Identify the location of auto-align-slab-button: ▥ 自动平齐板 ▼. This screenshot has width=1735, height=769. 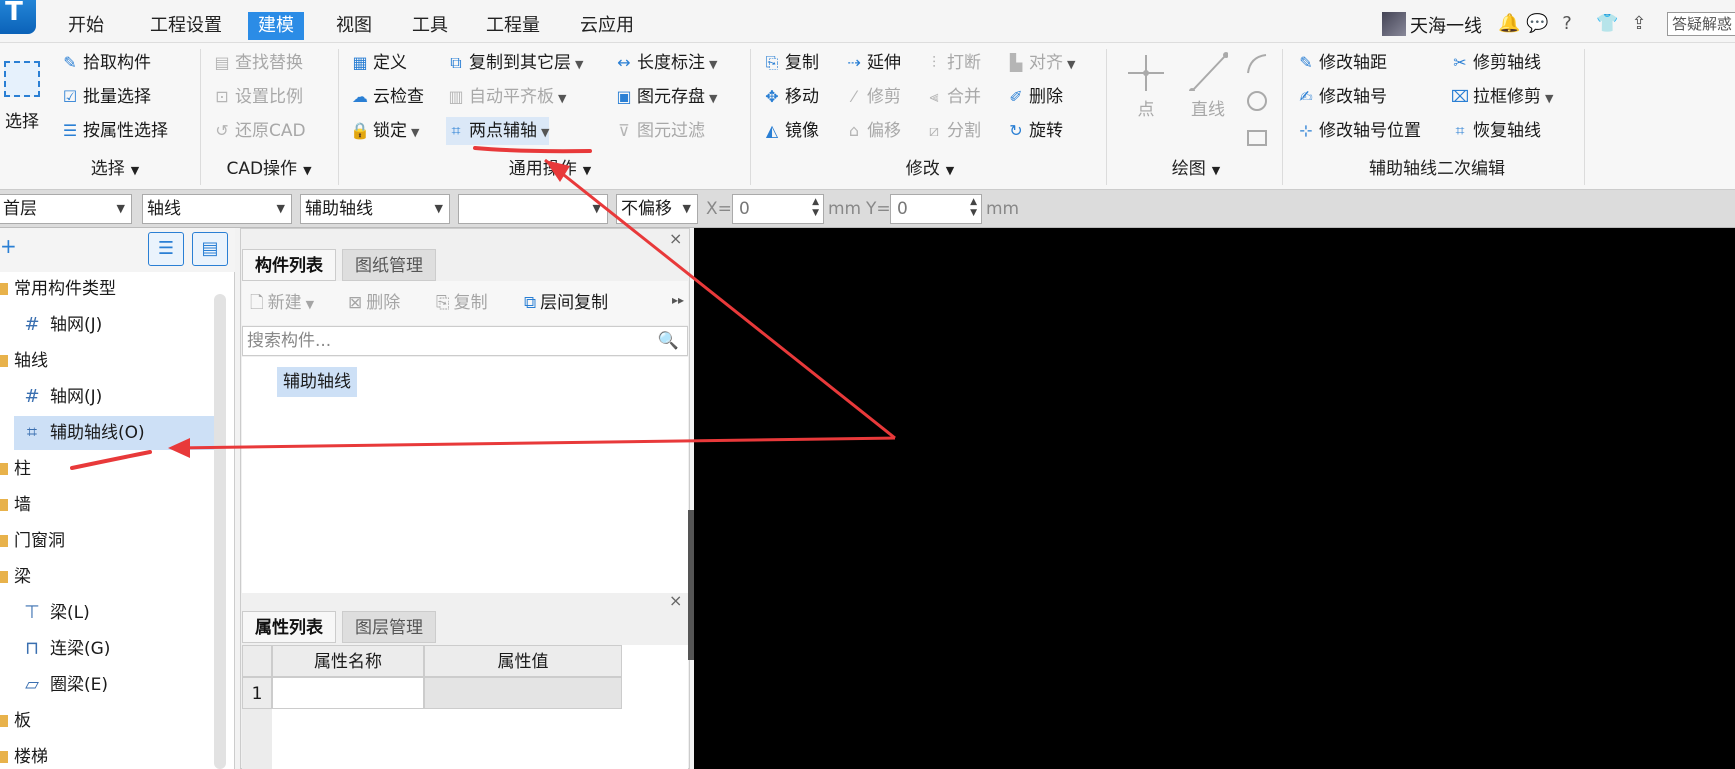
(506, 97).